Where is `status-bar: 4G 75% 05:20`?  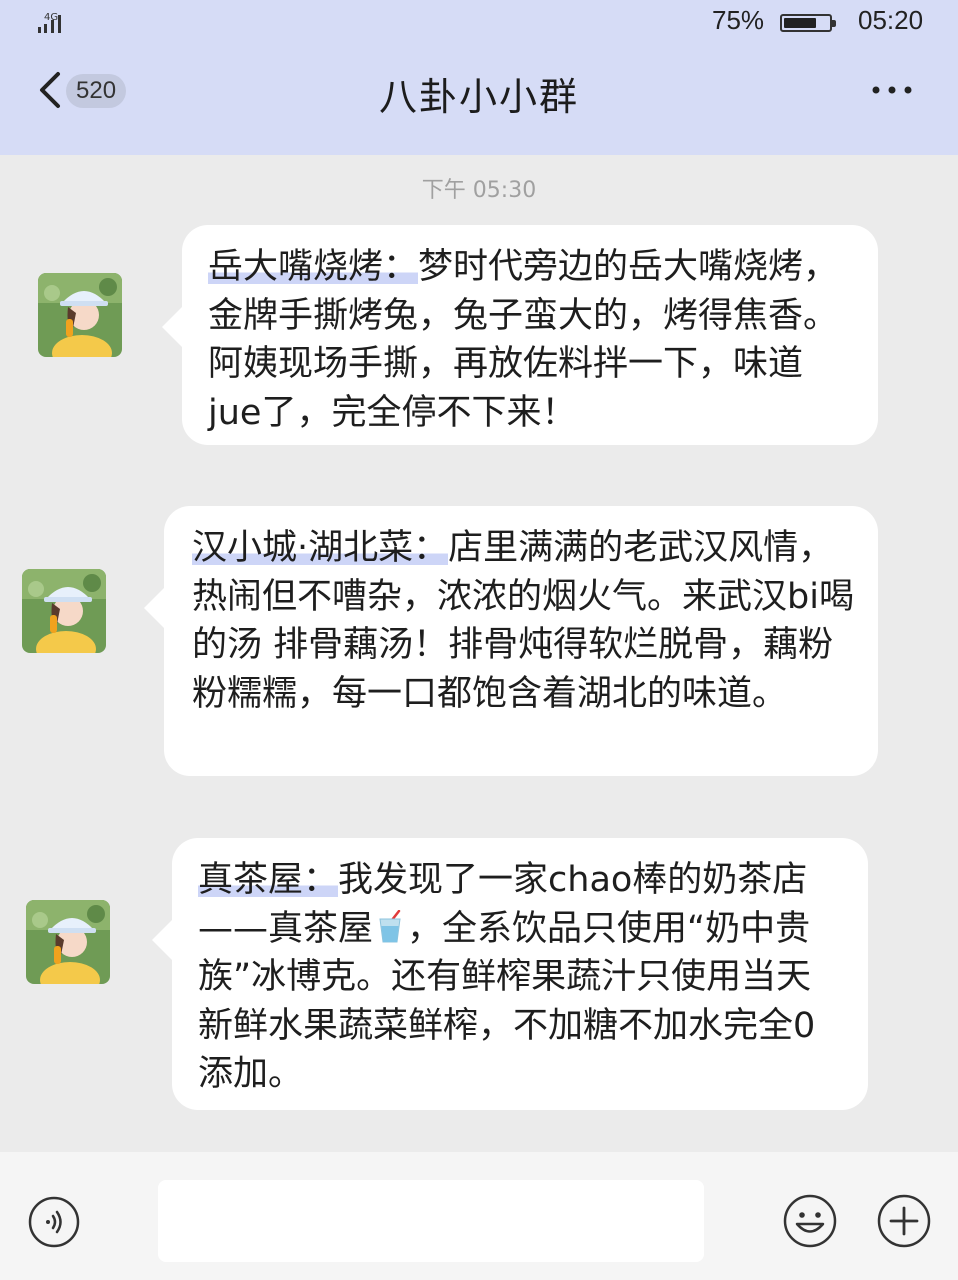
status-bar: 4G 75% 05:20 is located at coordinates (479, 21).